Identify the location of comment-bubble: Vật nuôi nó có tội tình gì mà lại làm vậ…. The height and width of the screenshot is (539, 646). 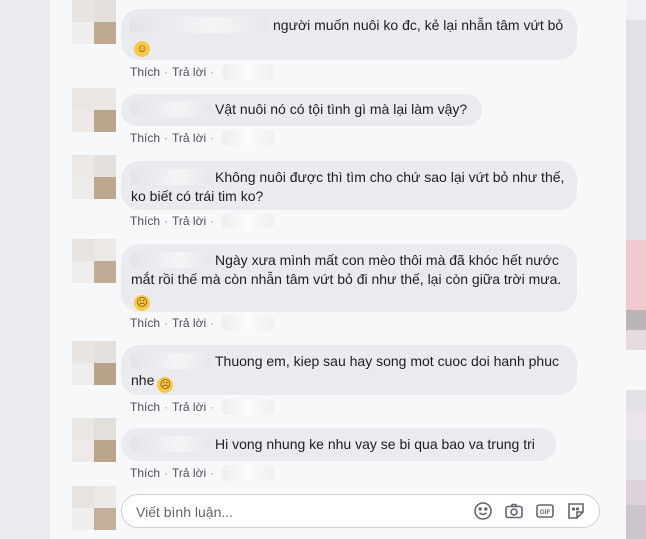
(301, 110).